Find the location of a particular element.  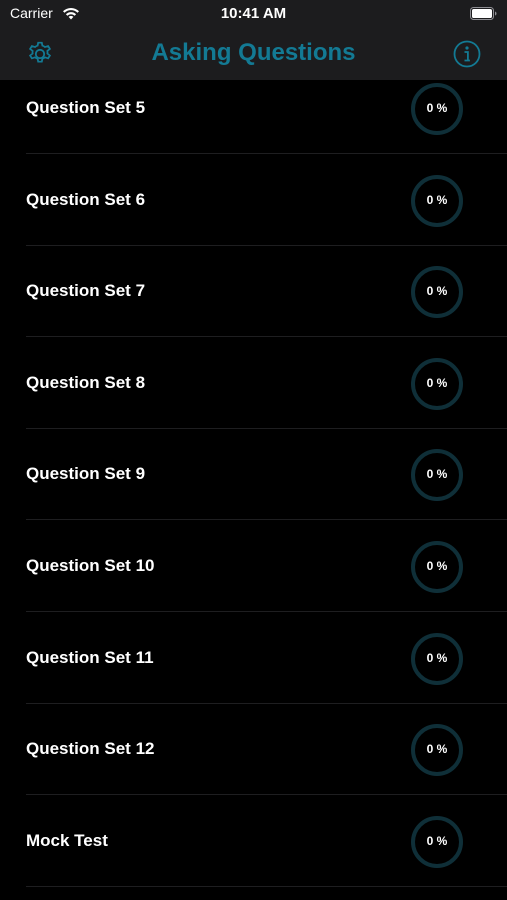

info-button is located at coordinates (467, 54).